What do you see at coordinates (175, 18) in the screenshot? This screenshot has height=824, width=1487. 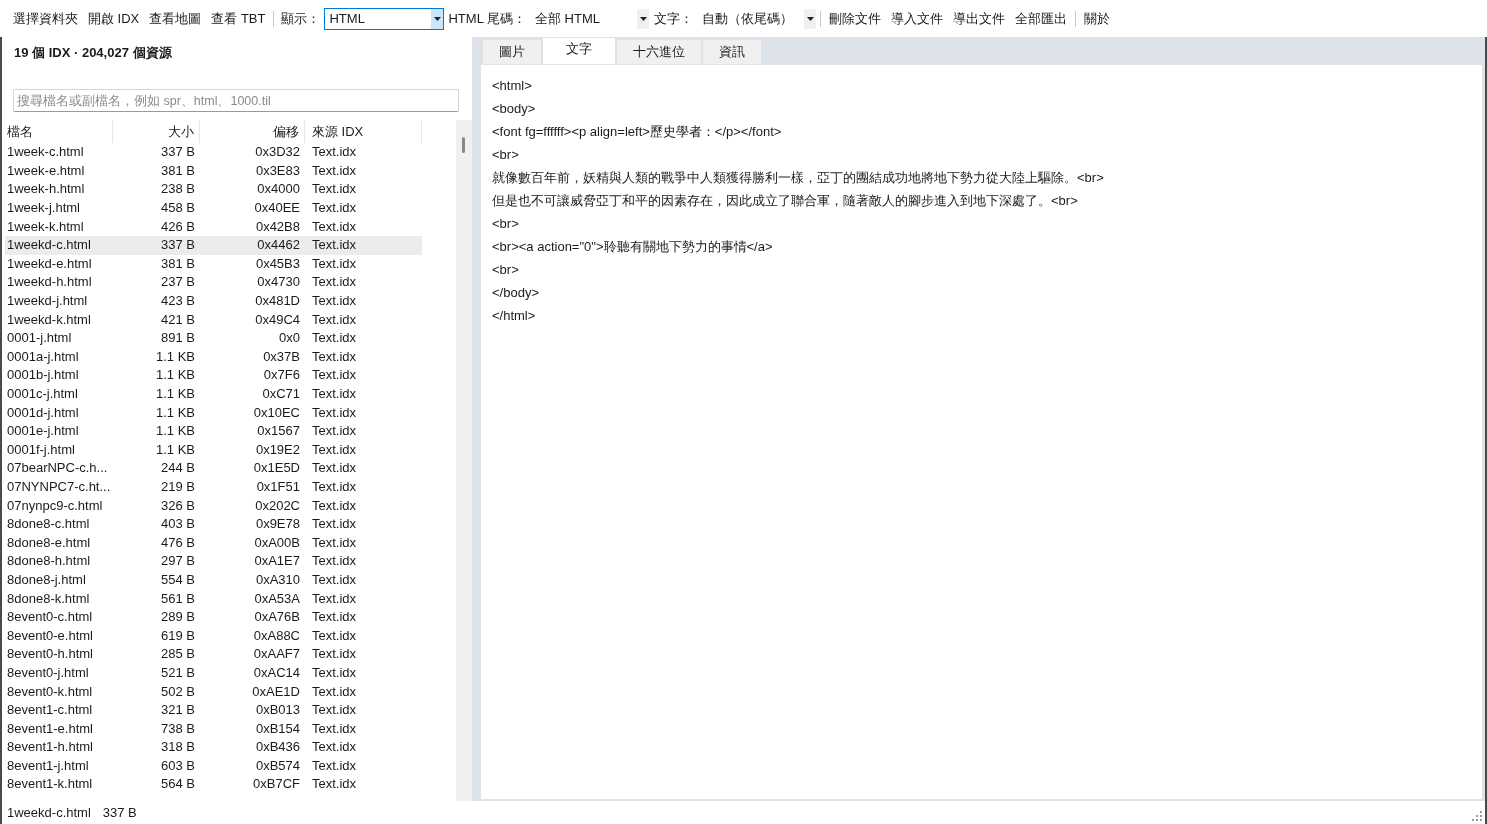 I see `toolbar-button: 查看地圖` at bounding box center [175, 18].